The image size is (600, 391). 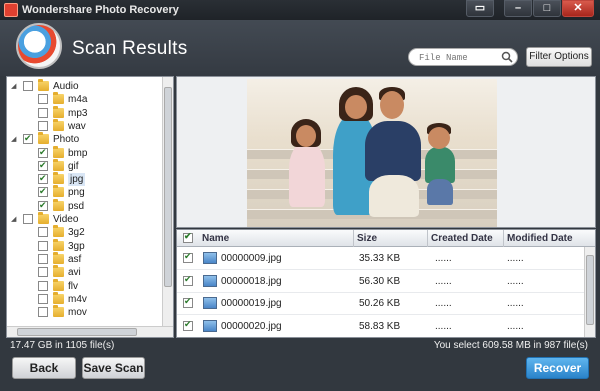 I want to click on recover-button: Recover, so click(x=557, y=368).